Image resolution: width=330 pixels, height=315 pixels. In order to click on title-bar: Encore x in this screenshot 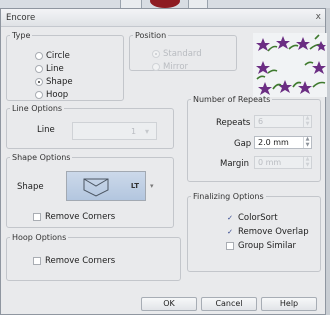, I will do `click(163, 18)`.